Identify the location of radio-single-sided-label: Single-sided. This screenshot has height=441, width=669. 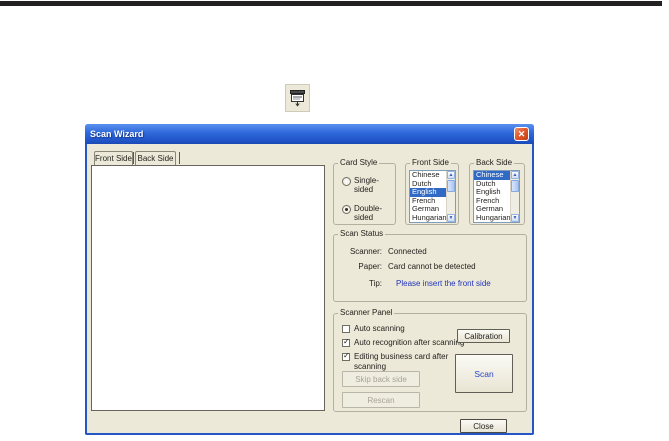
(366, 185).